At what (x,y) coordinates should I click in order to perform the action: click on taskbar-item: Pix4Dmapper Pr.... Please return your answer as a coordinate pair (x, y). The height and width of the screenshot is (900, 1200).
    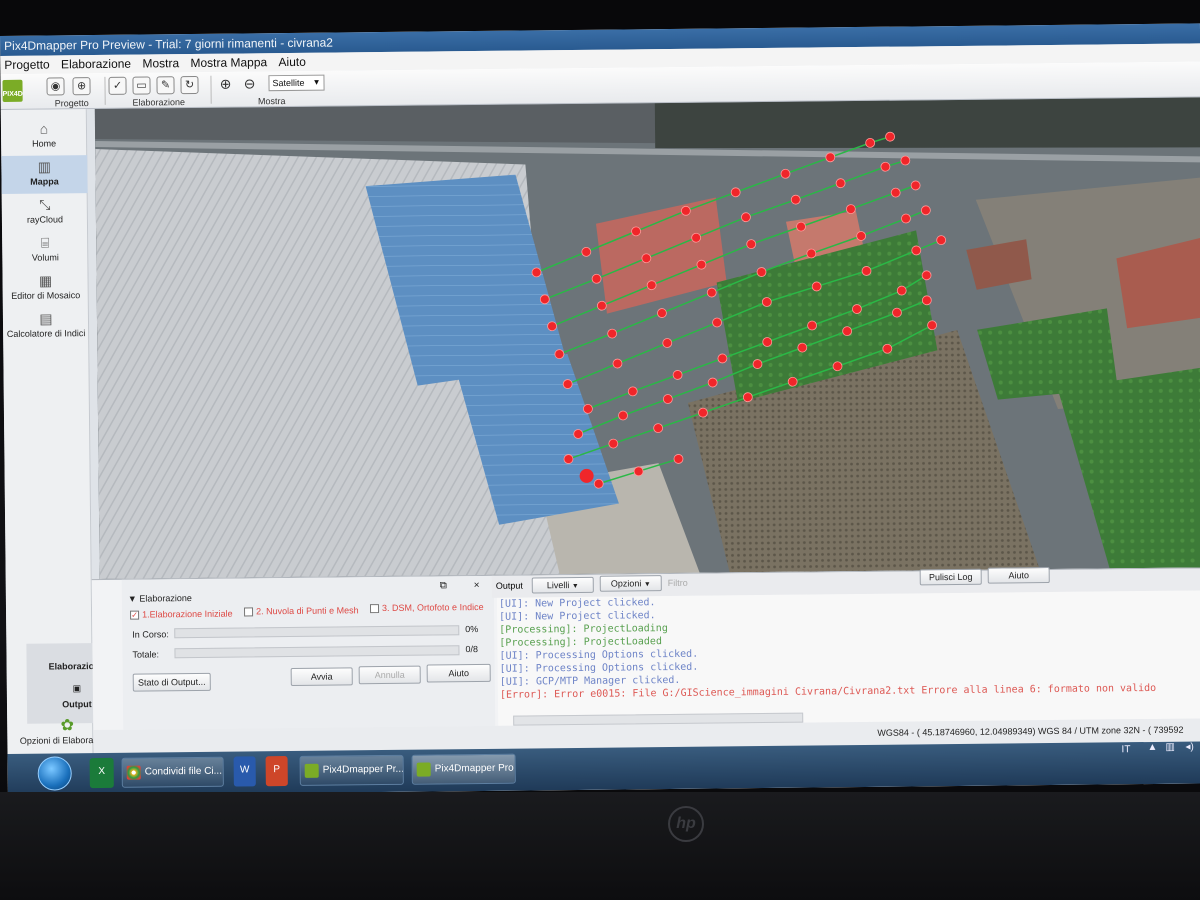
    Looking at the image, I should click on (351, 770).